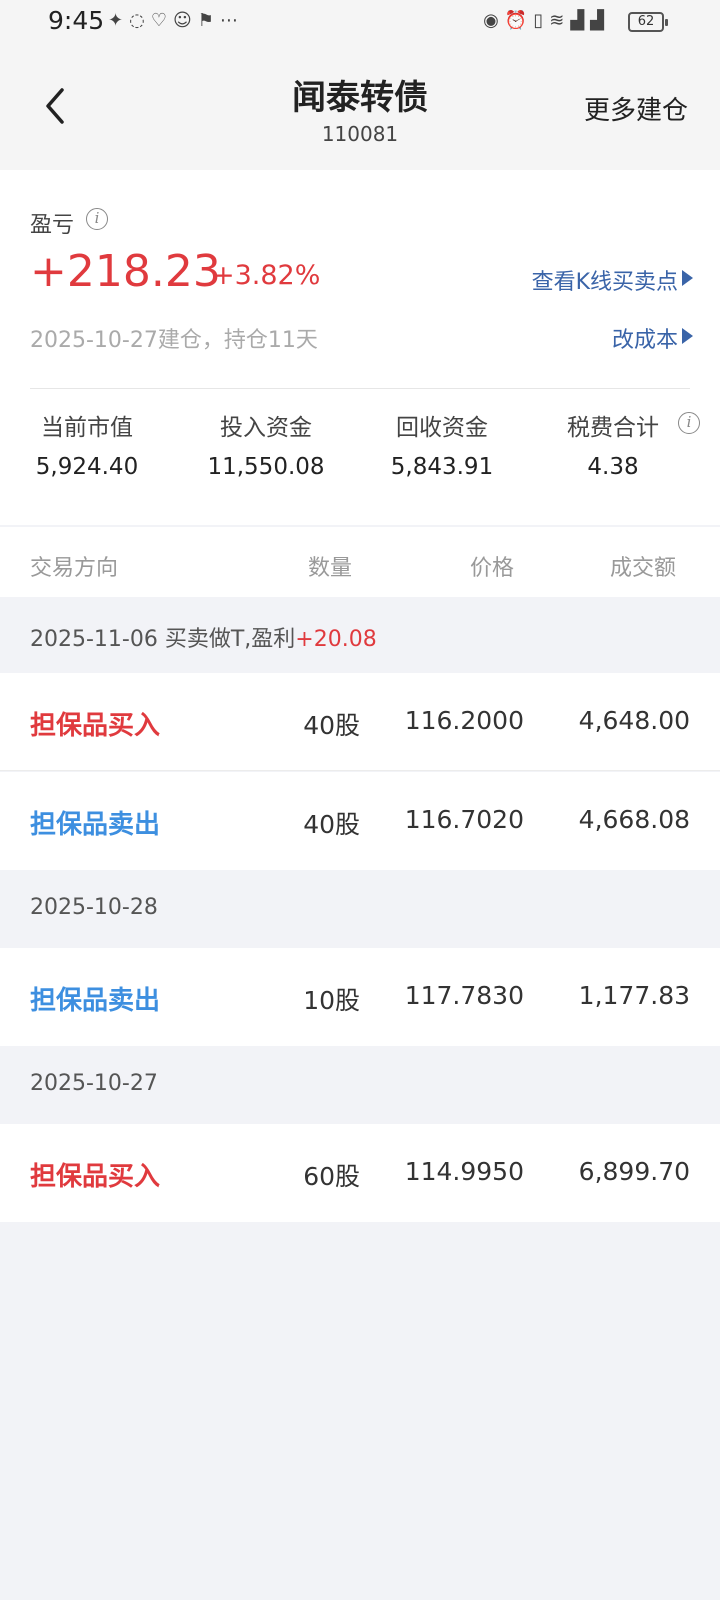 The image size is (720, 1600). What do you see at coordinates (360, 107) in the screenshot?
I see `nav-header: 闻泰转债 110081 更多建仓` at bounding box center [360, 107].